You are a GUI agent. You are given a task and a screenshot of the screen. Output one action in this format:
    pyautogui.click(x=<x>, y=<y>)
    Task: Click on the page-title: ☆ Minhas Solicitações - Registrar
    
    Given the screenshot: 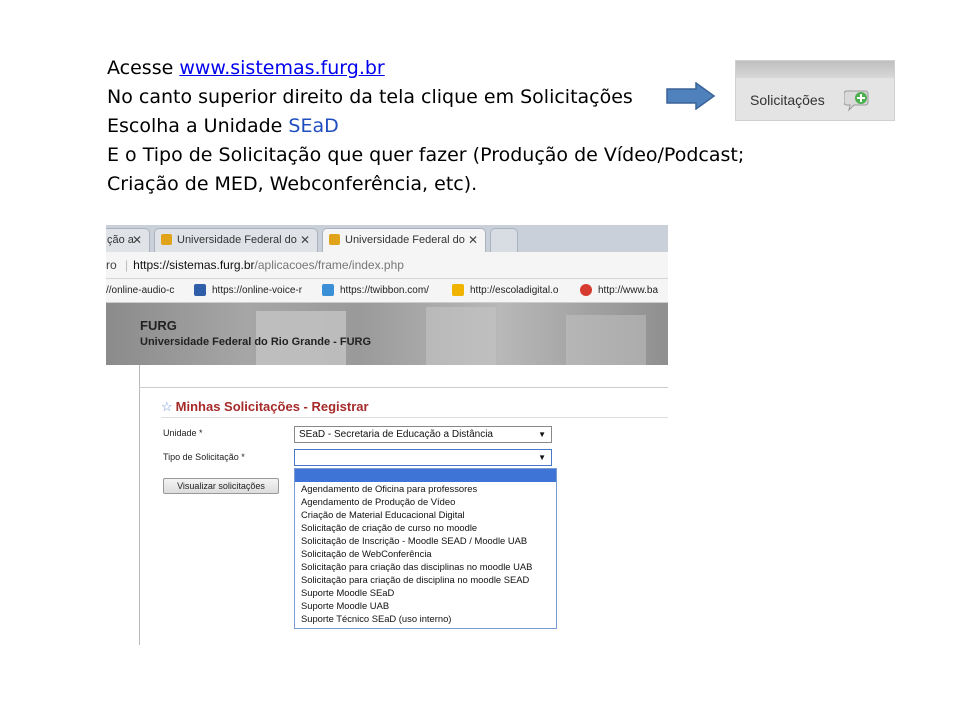 What is the action you would take?
    pyautogui.click(x=265, y=407)
    